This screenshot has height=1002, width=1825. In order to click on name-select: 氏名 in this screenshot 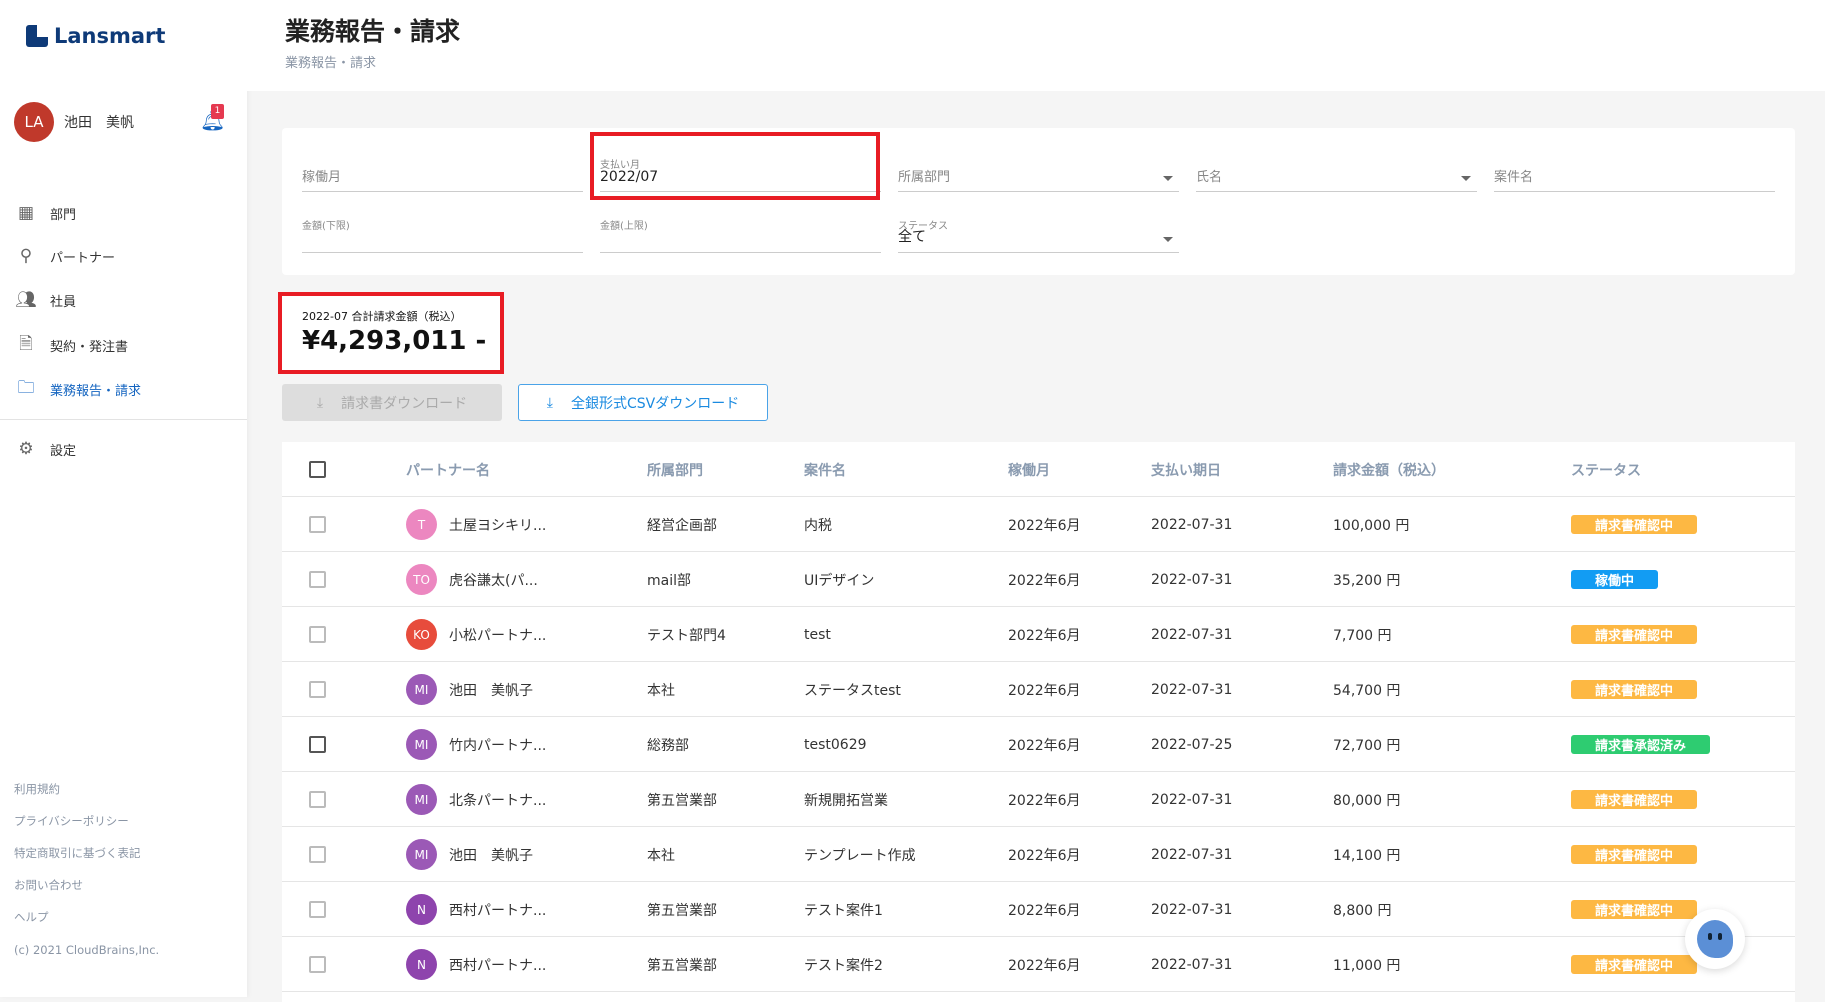, I will do `click(1336, 172)`.